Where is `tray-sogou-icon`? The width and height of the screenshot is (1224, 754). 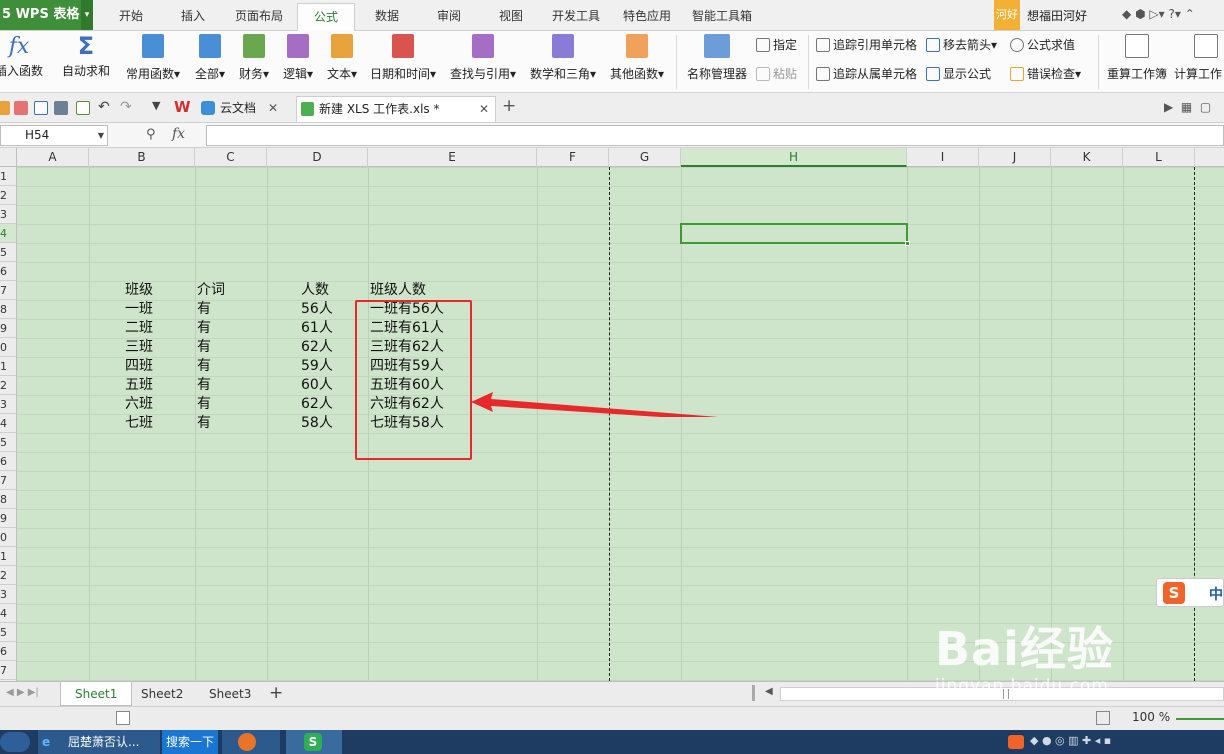 tray-sogou-icon is located at coordinates (1016, 742).